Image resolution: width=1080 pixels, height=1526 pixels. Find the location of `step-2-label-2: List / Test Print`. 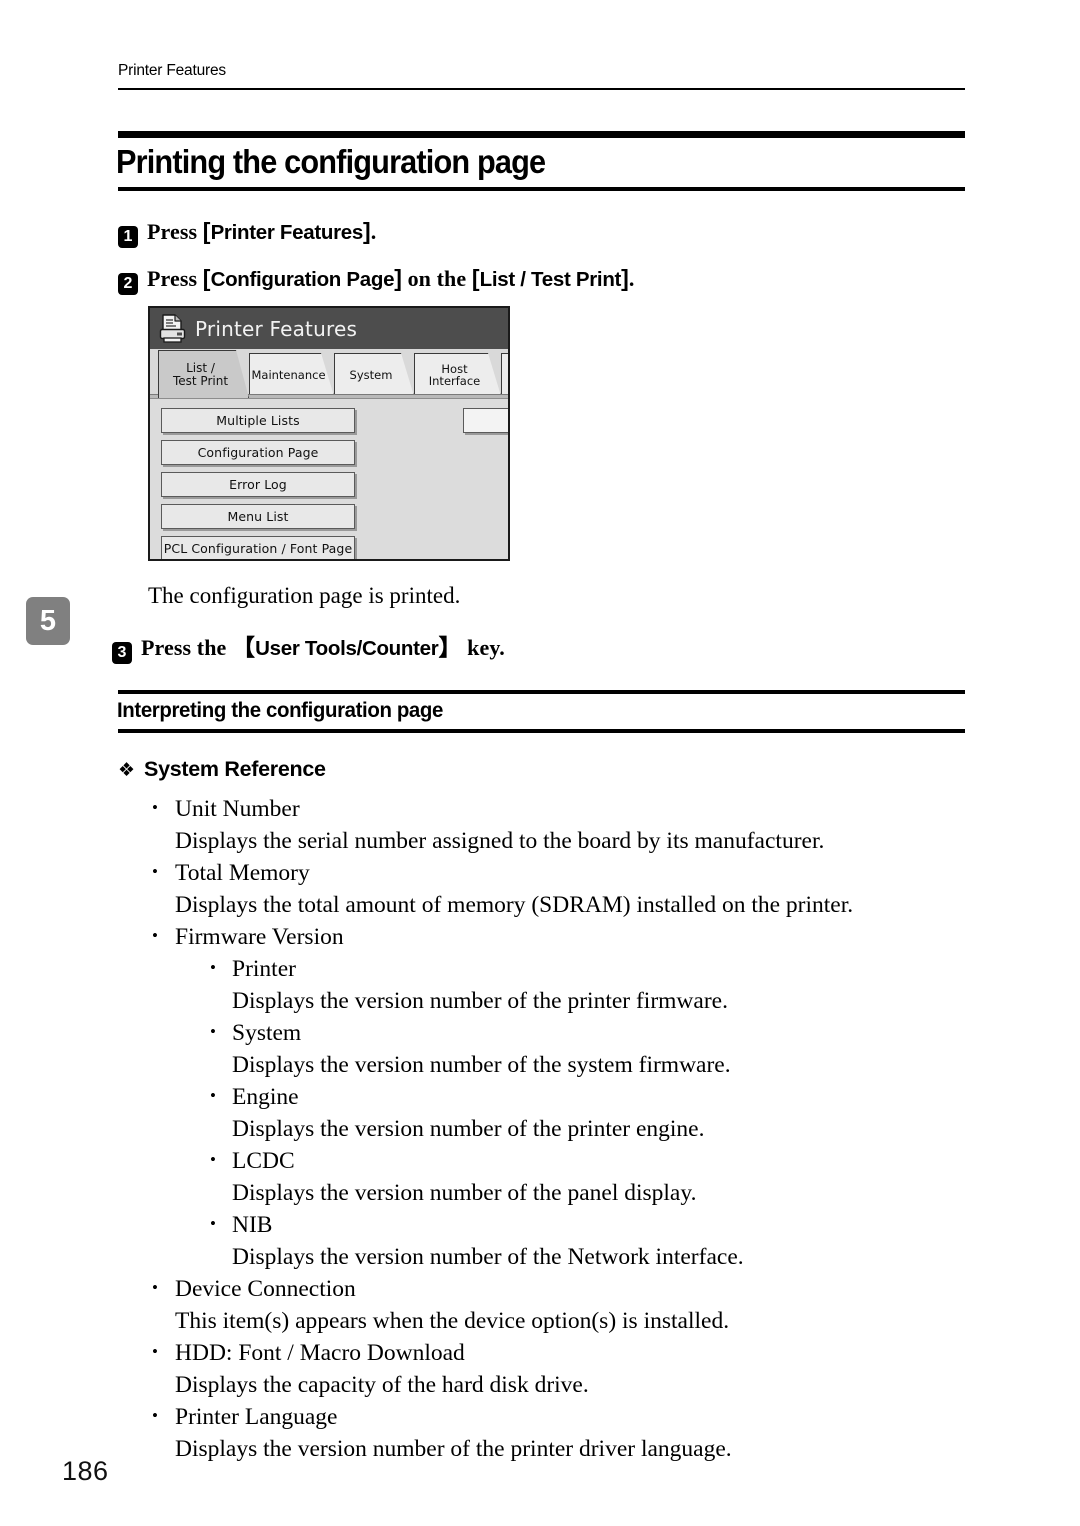

step-2-label-2: List / Test Print is located at coordinates (550, 279).